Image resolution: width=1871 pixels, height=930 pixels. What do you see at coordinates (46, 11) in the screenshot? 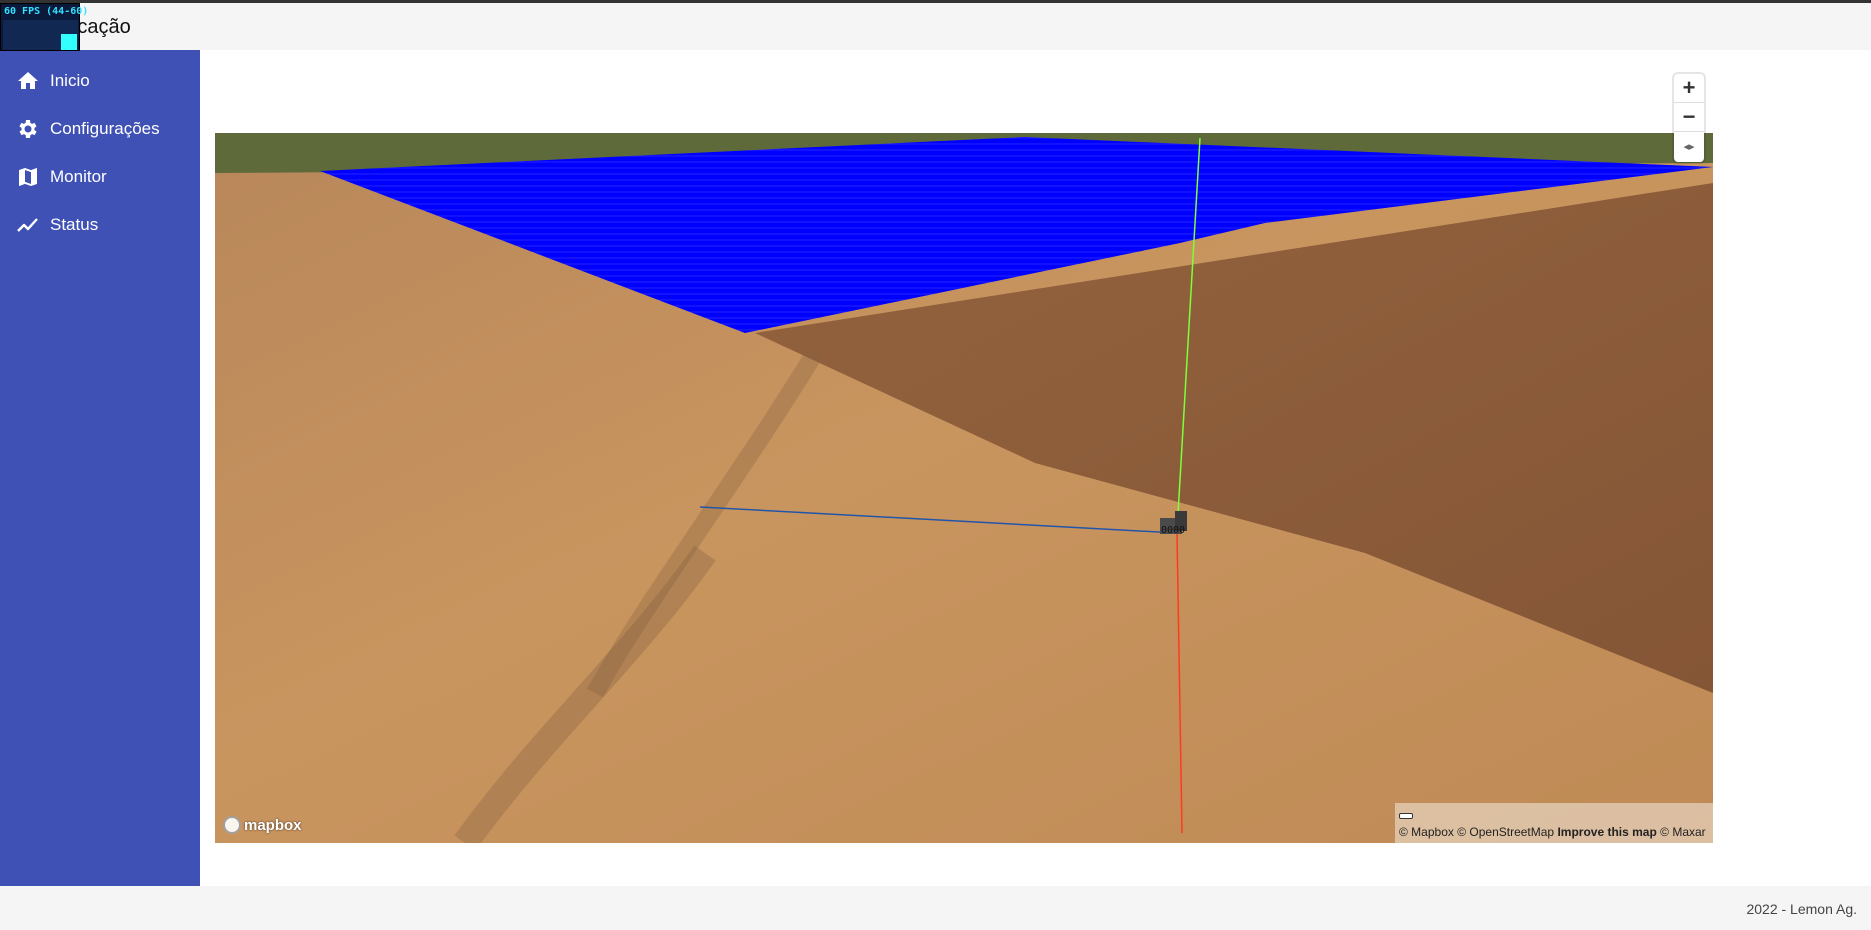
I see `fps-label: 60 FPS (44-60)` at bounding box center [46, 11].